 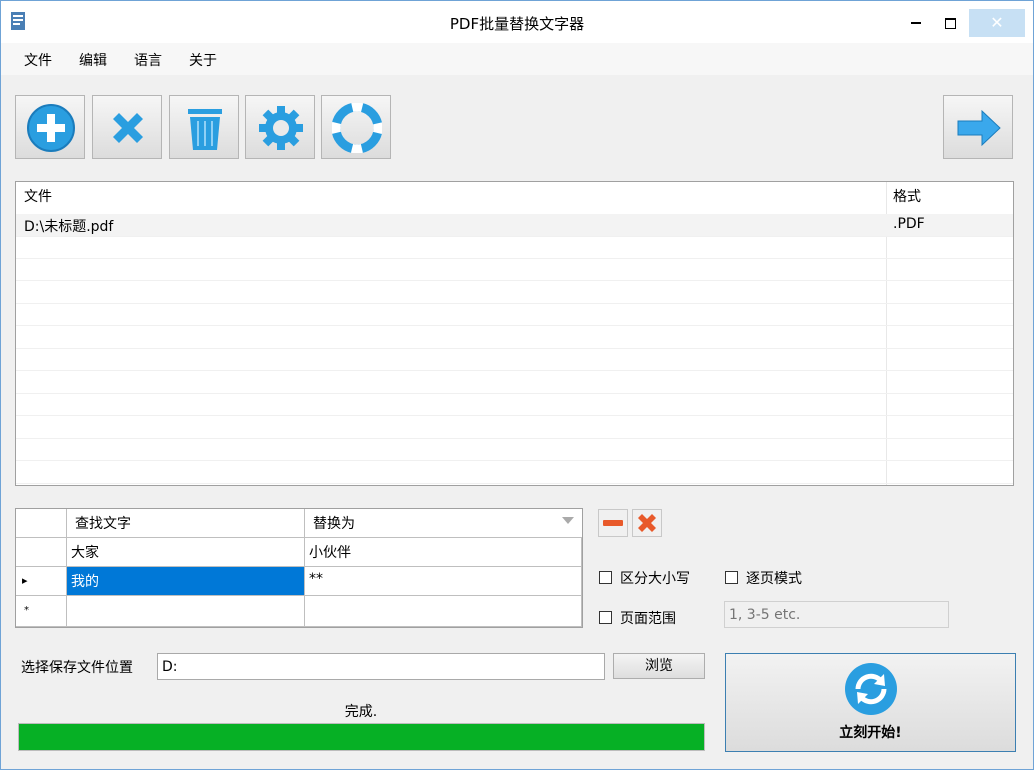 I want to click on trash-icon, so click(x=205, y=129).